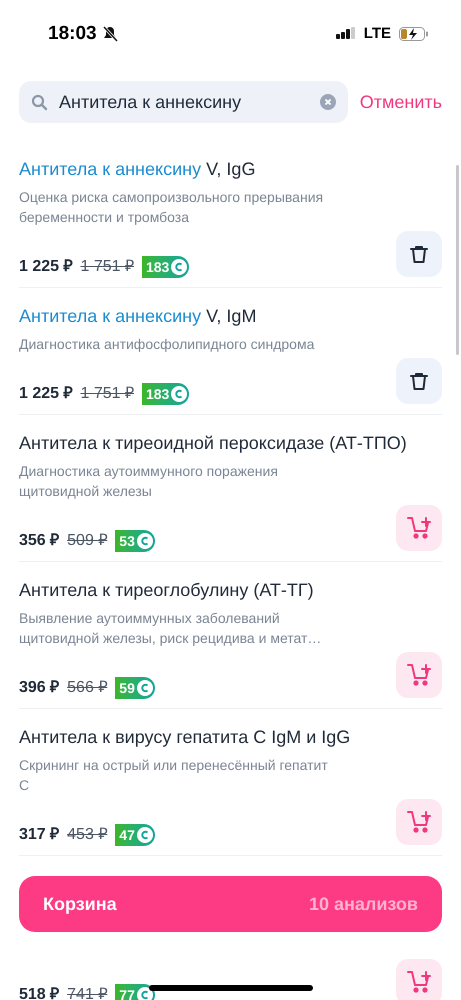 Image resolution: width=461 pixels, height=1000 pixels. I want to click on status-time: 18:03, so click(72, 34).